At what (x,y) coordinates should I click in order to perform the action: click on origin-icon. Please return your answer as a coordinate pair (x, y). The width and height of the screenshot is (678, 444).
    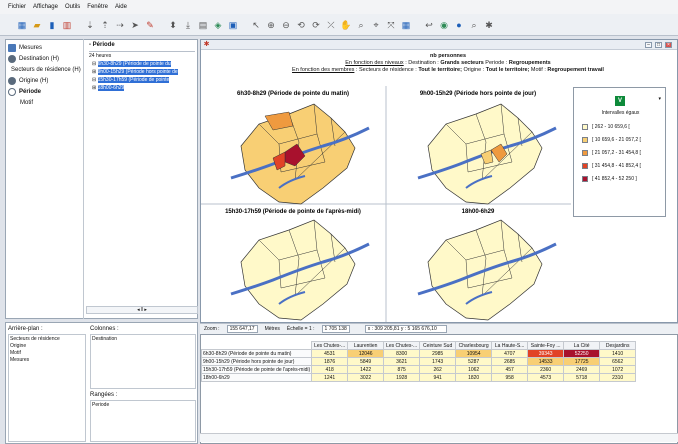
    Looking at the image, I should click on (12, 80).